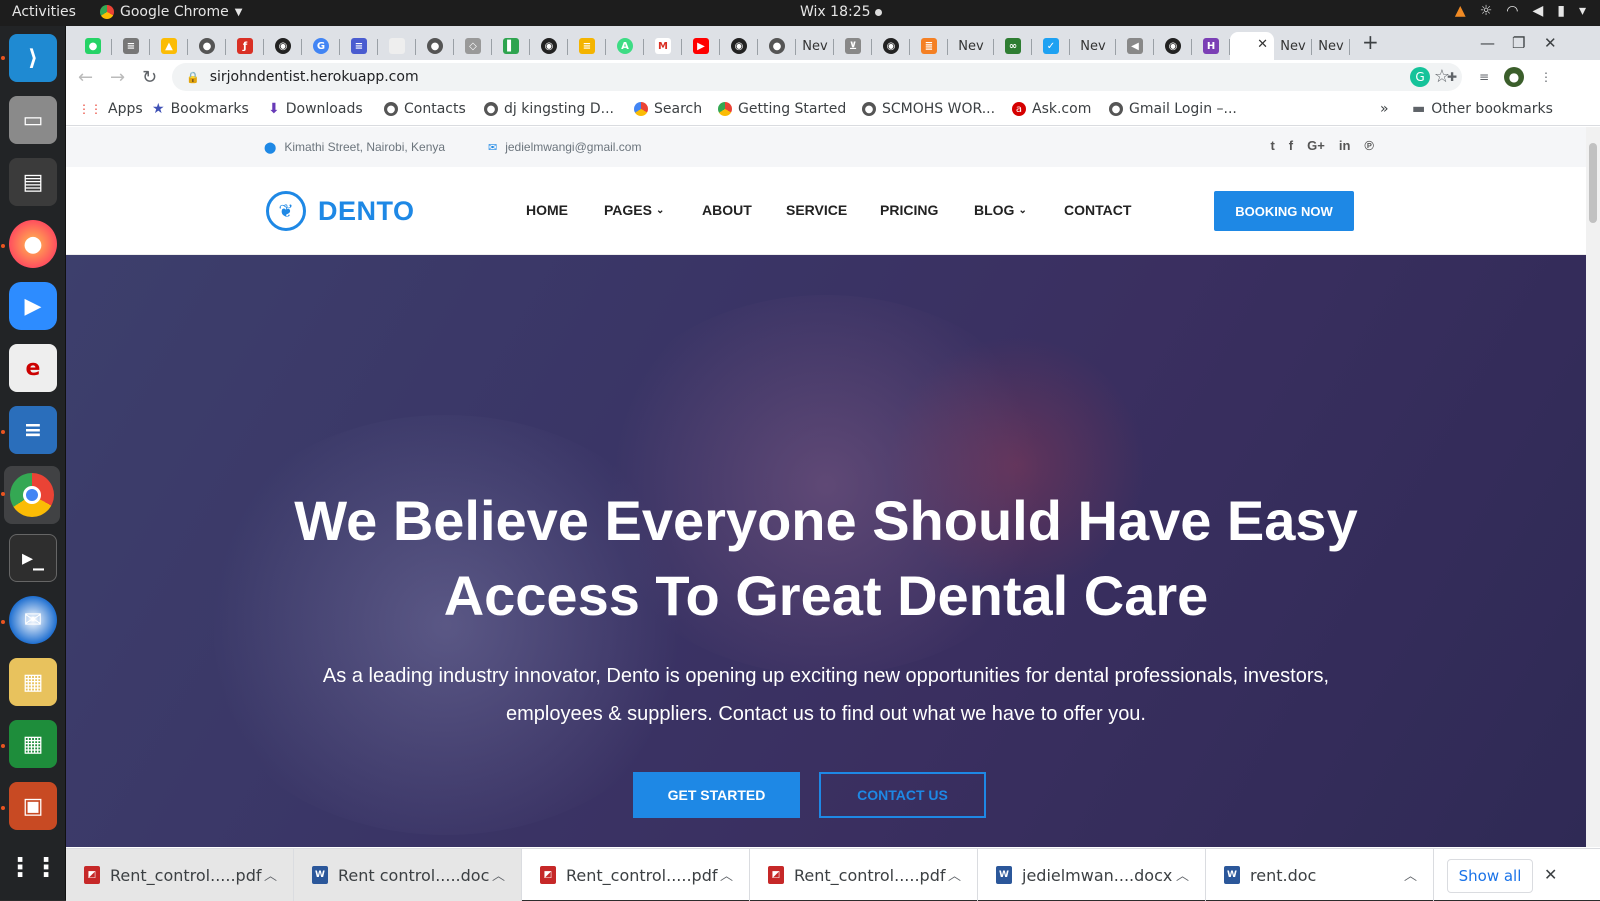 This screenshot has width=1600, height=901. What do you see at coordinates (929, 46) in the screenshot?
I see `tab: ≣` at bounding box center [929, 46].